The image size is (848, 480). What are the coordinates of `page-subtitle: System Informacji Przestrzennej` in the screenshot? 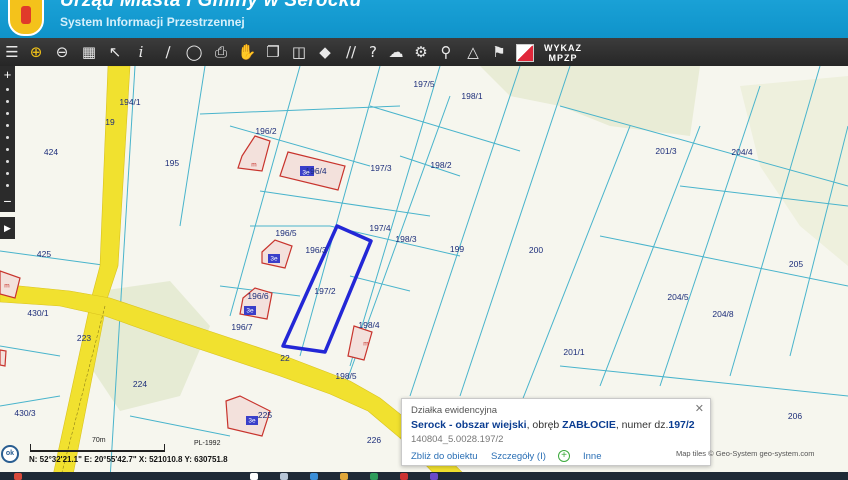 It's located at (152, 22).